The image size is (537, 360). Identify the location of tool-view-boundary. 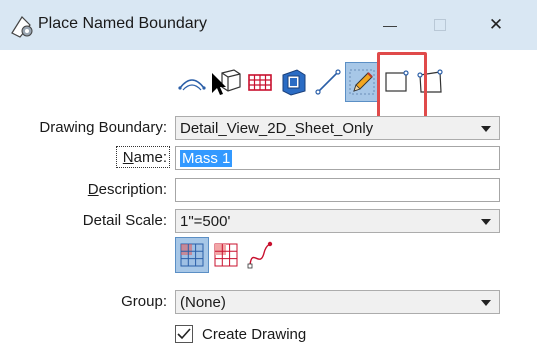
(294, 82).